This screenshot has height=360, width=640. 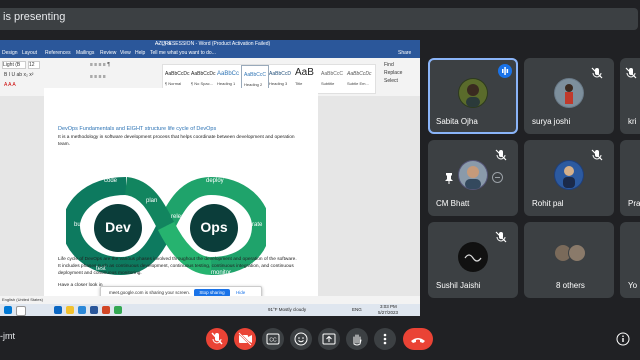 I want to click on speaking-indicator-icon, so click(x=505, y=71).